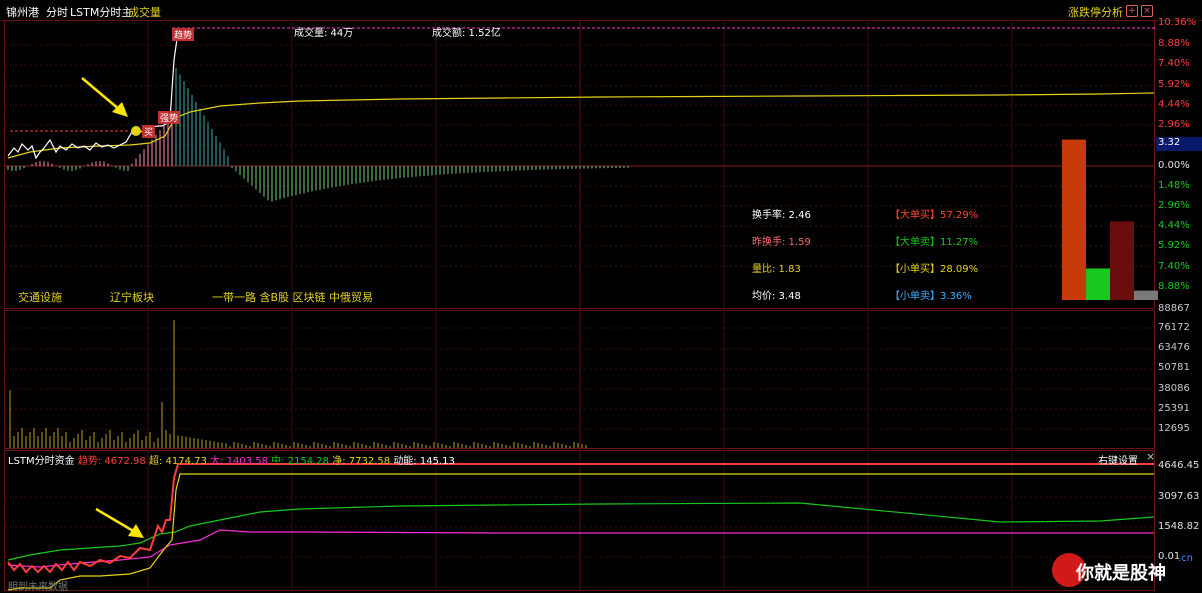  What do you see at coordinates (1174, 266) in the screenshot?
I see `axis-down-4: 7.40%` at bounding box center [1174, 266].